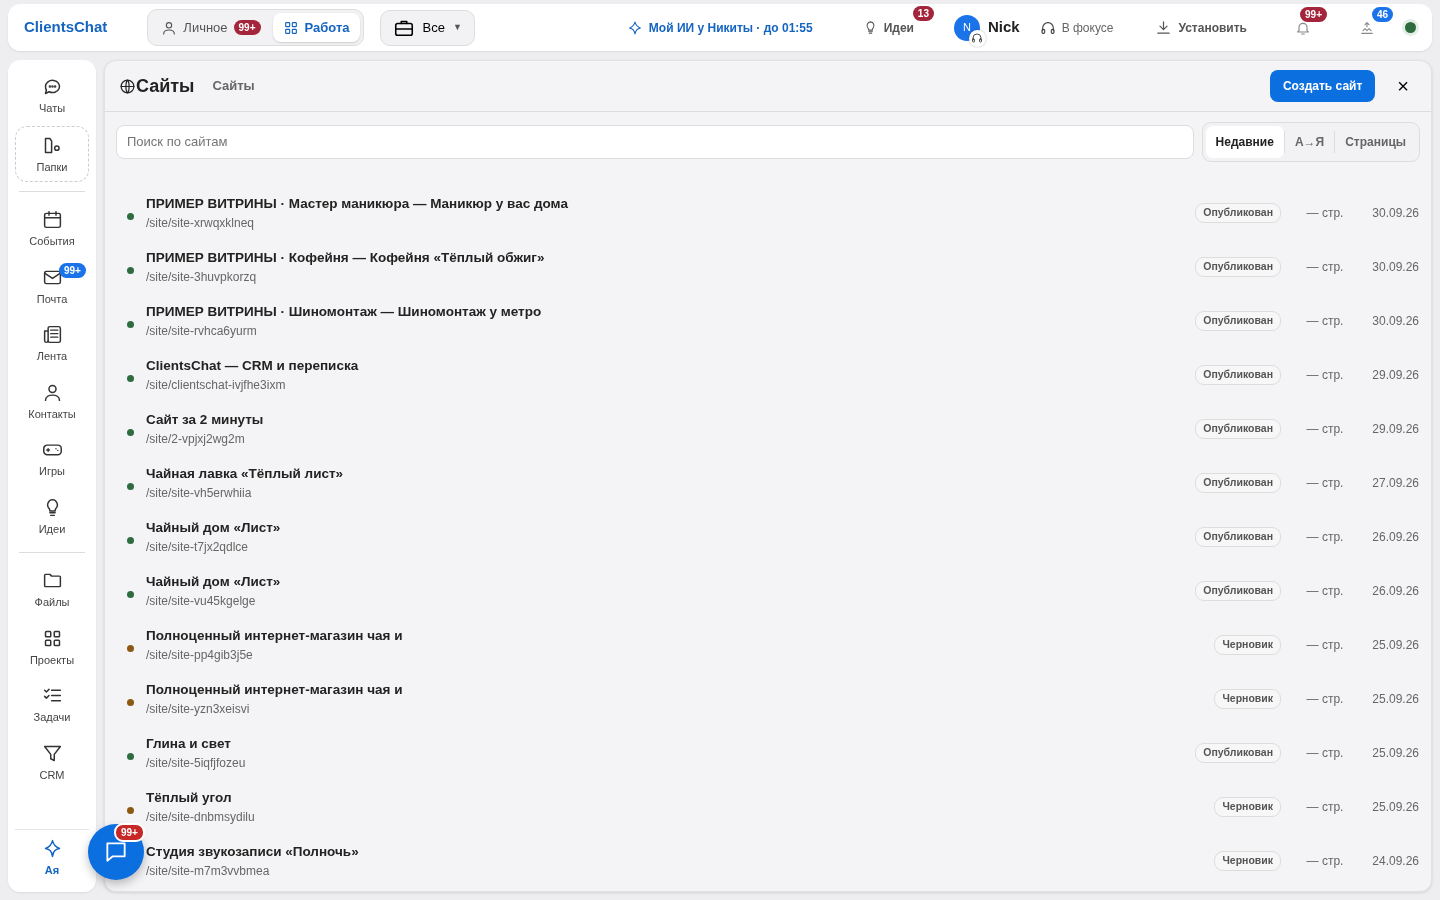  Describe the element at coordinates (202, 278) in the screenshot. I see `site-path: /site/site-3huvpkorzq` at that location.